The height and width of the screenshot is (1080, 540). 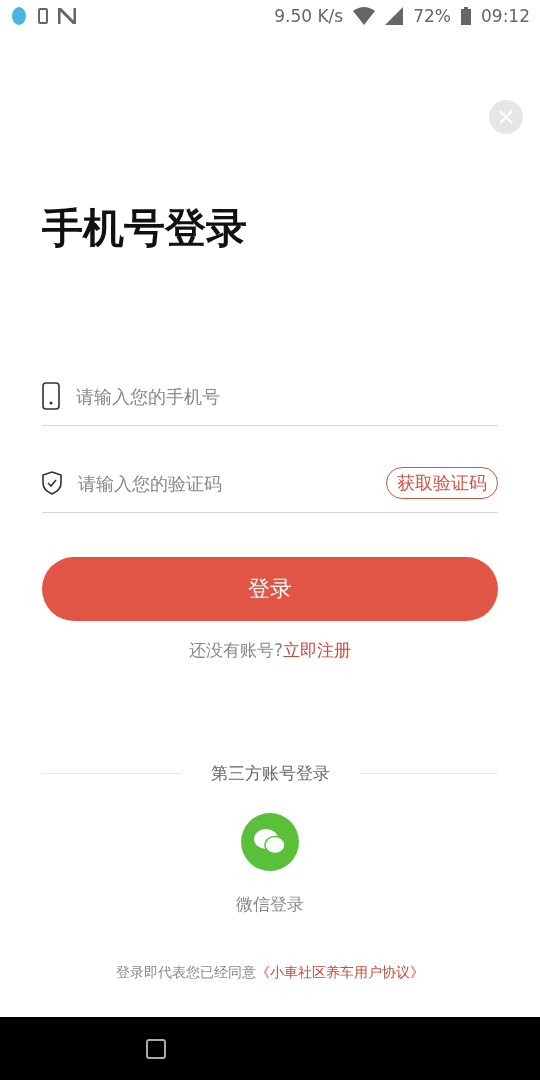 I want to click on agreement-link: 《小車社区养车用户协议》, so click(x=340, y=972).